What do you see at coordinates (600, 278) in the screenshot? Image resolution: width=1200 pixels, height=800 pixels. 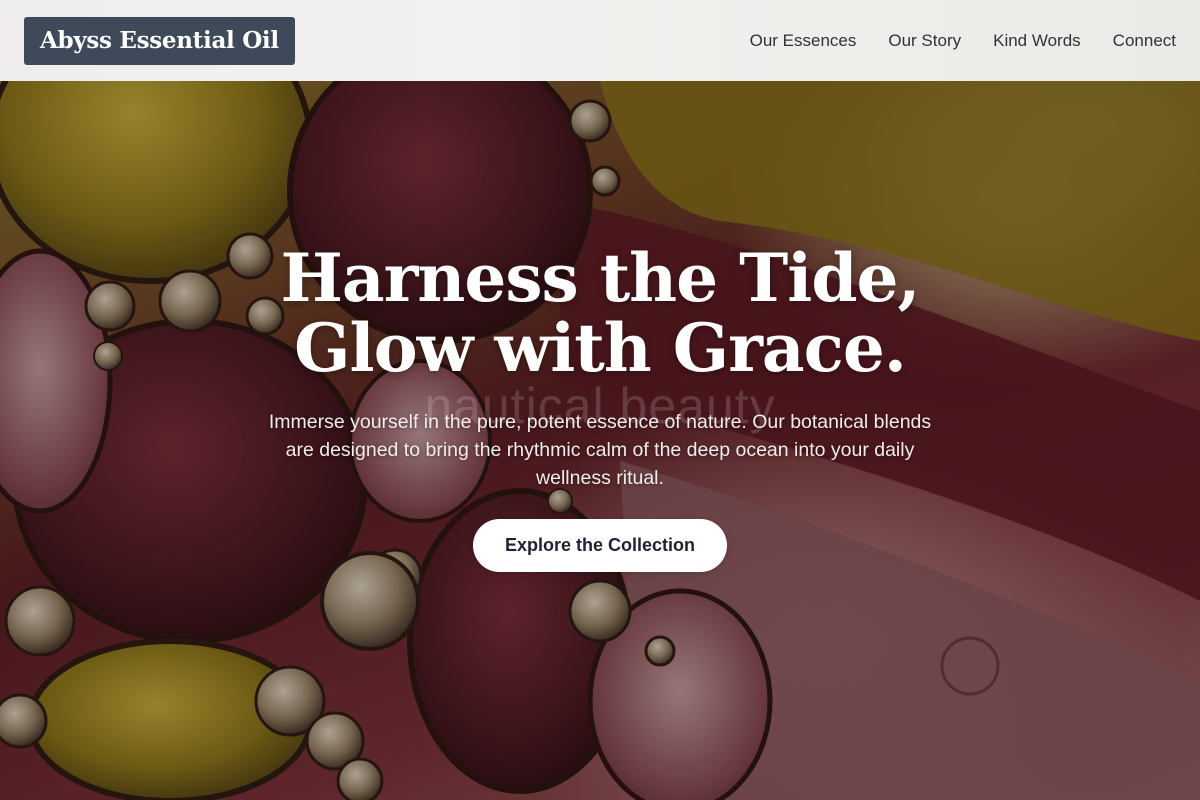 I see `hero-title-line-1: Harness the Tide,` at bounding box center [600, 278].